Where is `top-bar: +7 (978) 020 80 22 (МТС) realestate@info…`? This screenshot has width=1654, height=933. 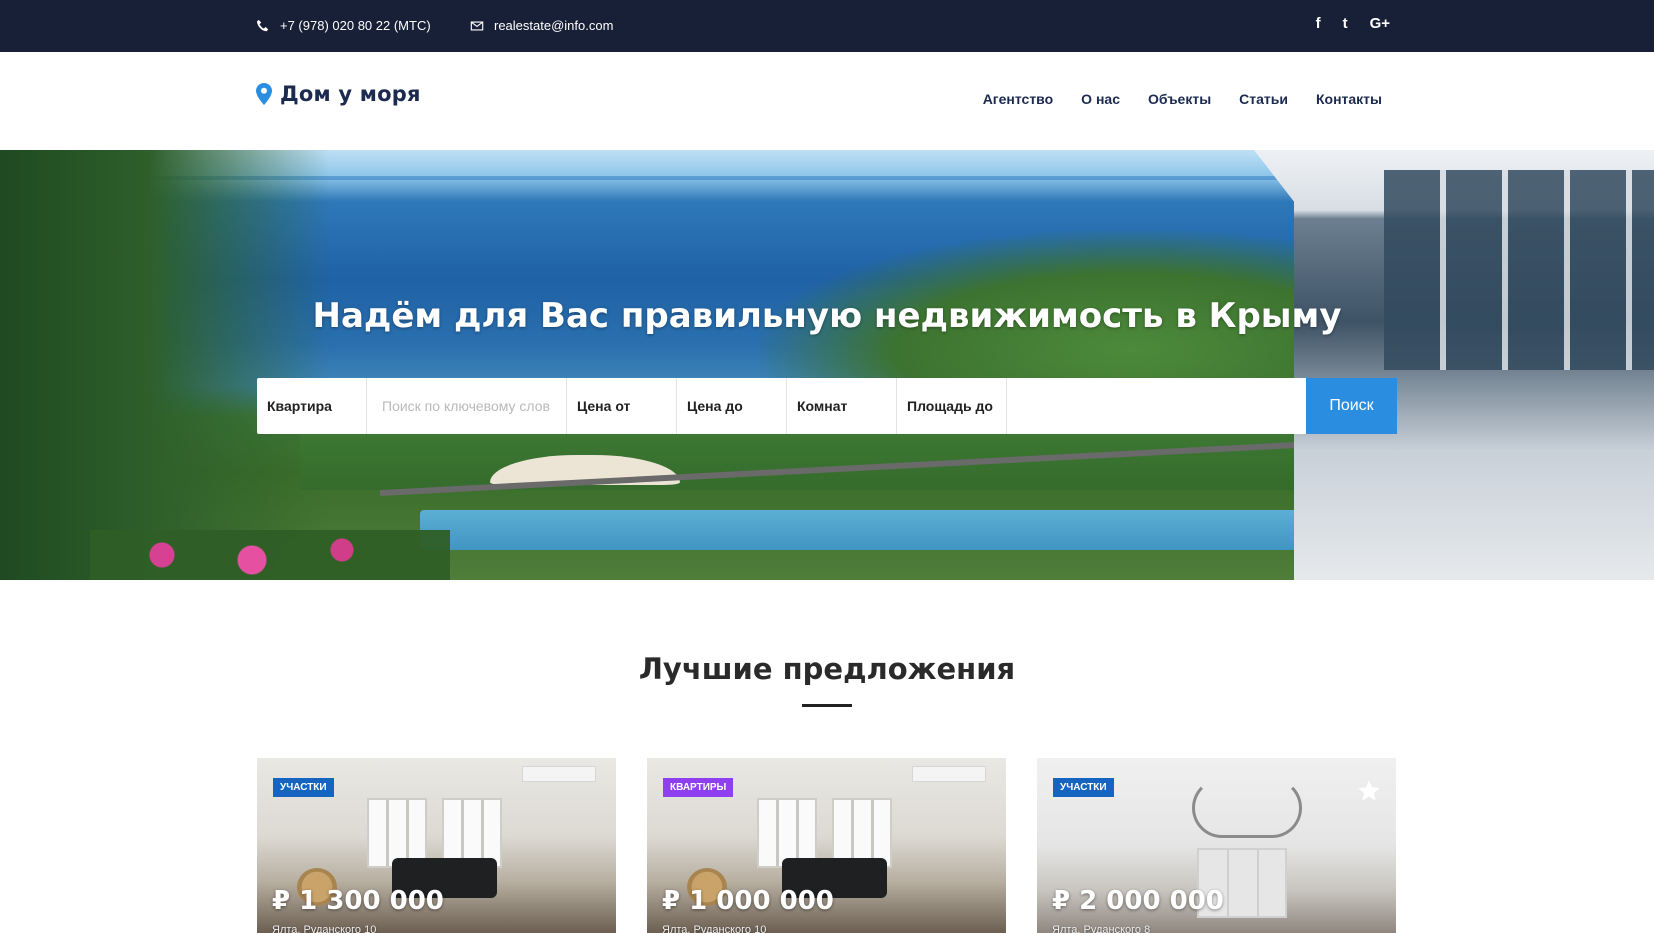 top-bar: +7 (978) 020 80 22 (МТС) realestate@info… is located at coordinates (827, 26).